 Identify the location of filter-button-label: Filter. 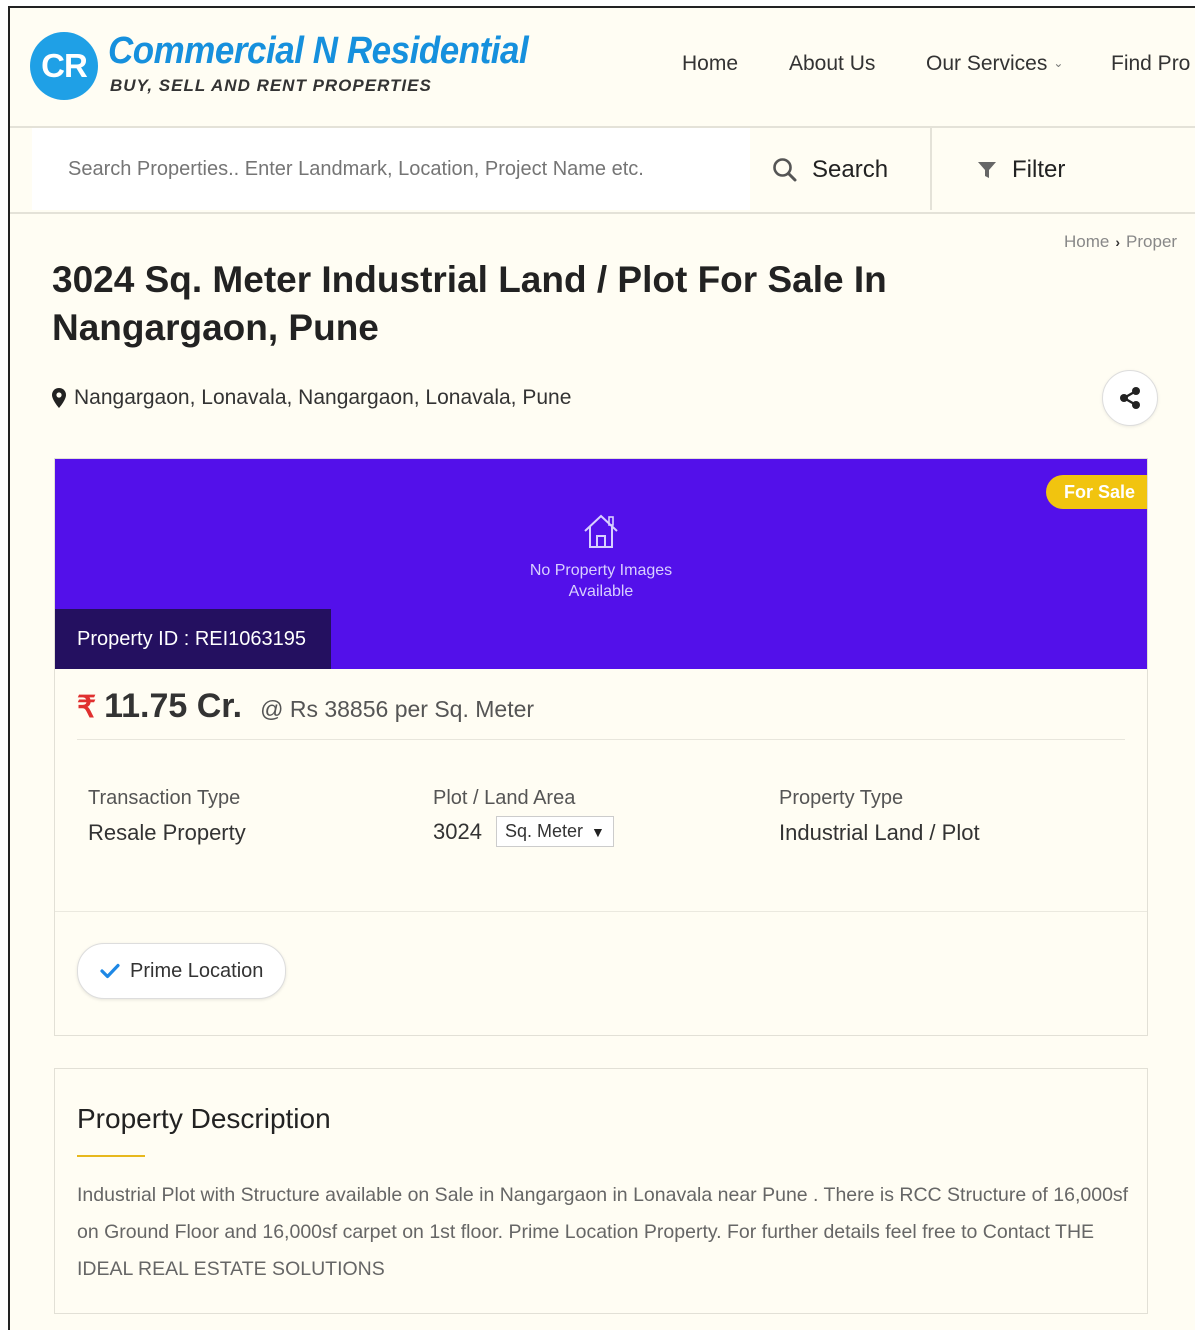
(1039, 169).